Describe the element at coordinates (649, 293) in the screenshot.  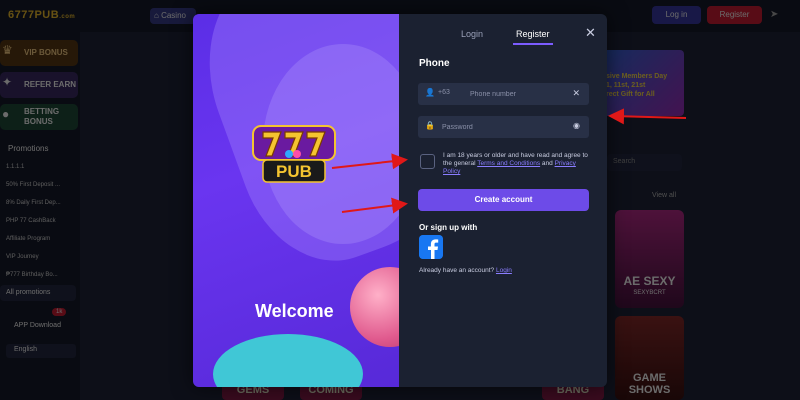
I see `game-card-subtitle: SEXYBCRT` at that location.